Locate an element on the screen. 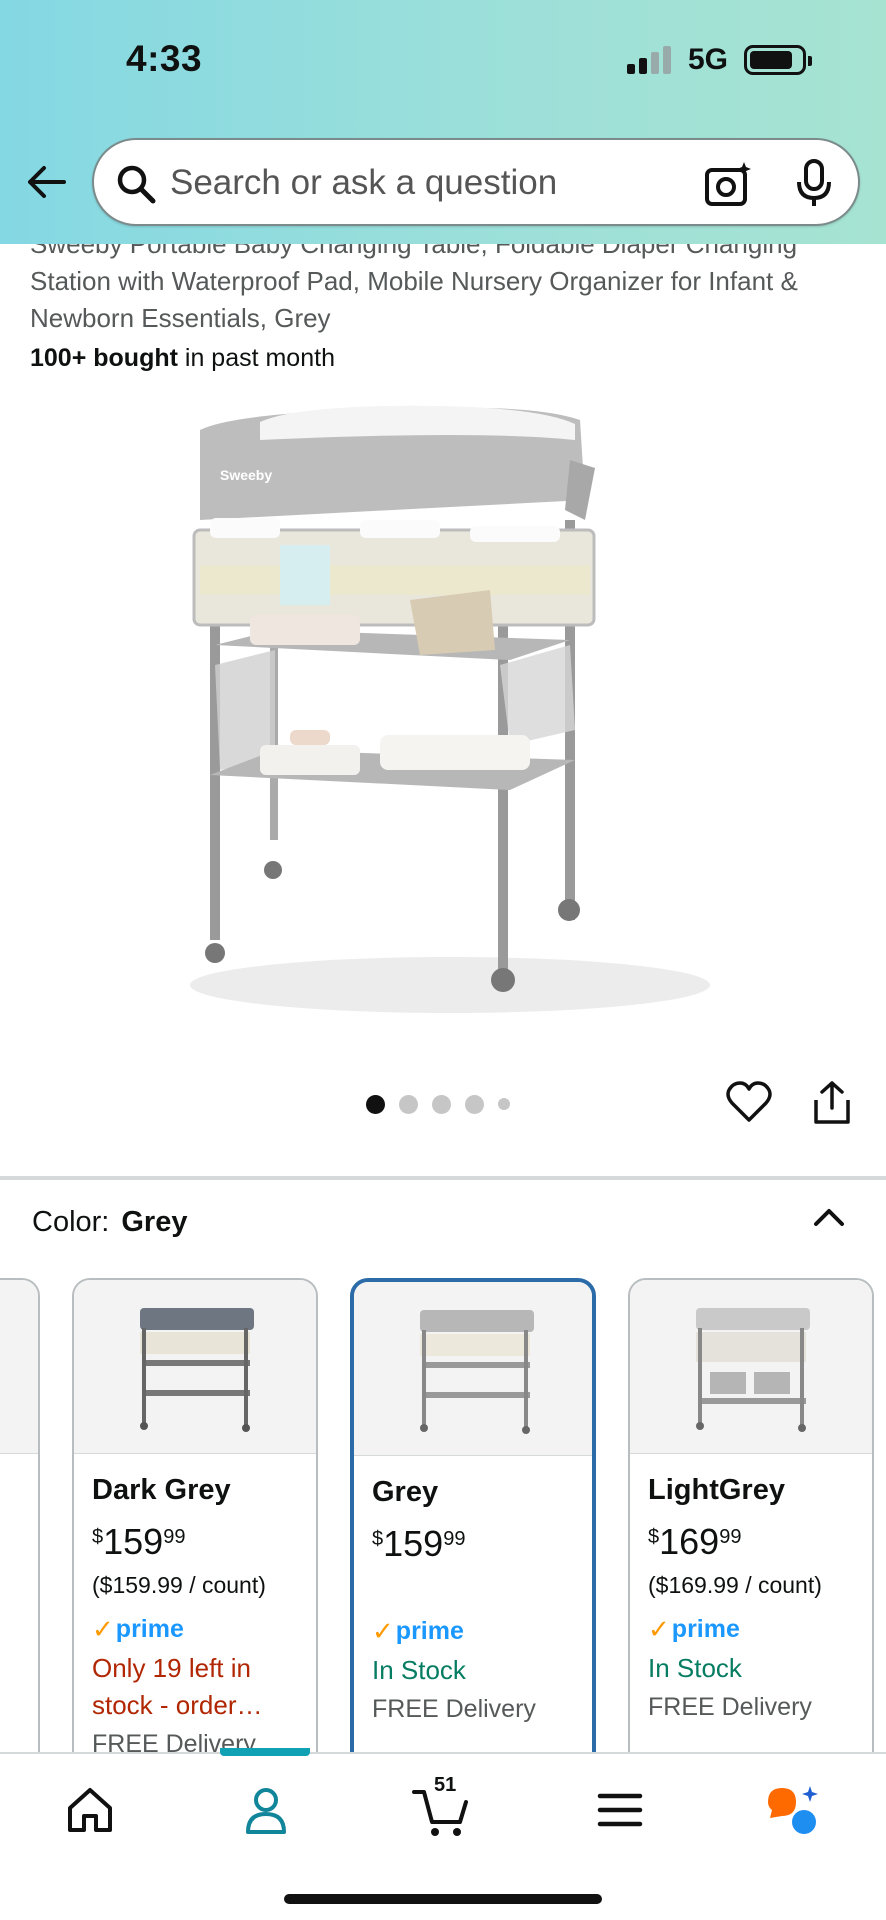 This screenshot has height=1920, width=886. search-bar is located at coordinates (476, 182).